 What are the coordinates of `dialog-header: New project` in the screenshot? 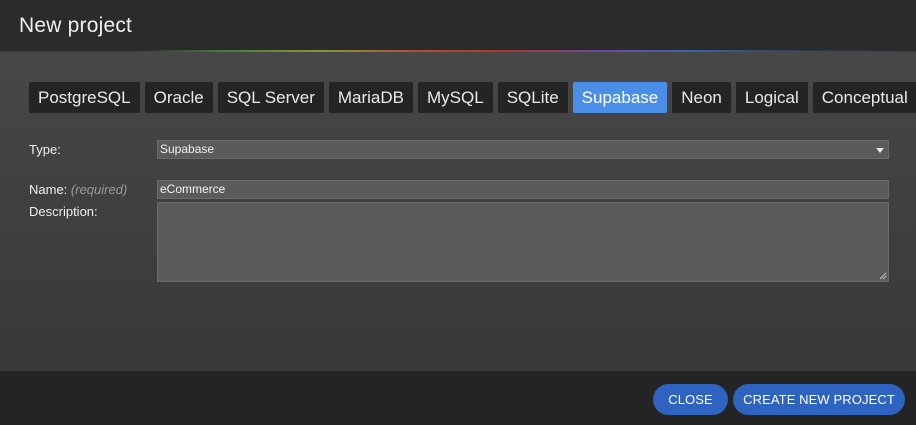 It's located at (458, 25).